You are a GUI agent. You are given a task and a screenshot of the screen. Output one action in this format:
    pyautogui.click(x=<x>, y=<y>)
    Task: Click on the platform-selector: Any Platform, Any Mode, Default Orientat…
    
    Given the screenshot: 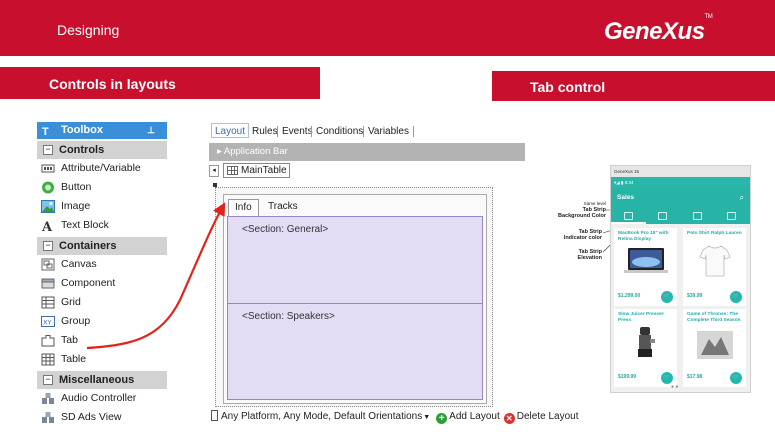 What is the action you would take?
    pyautogui.click(x=321, y=416)
    